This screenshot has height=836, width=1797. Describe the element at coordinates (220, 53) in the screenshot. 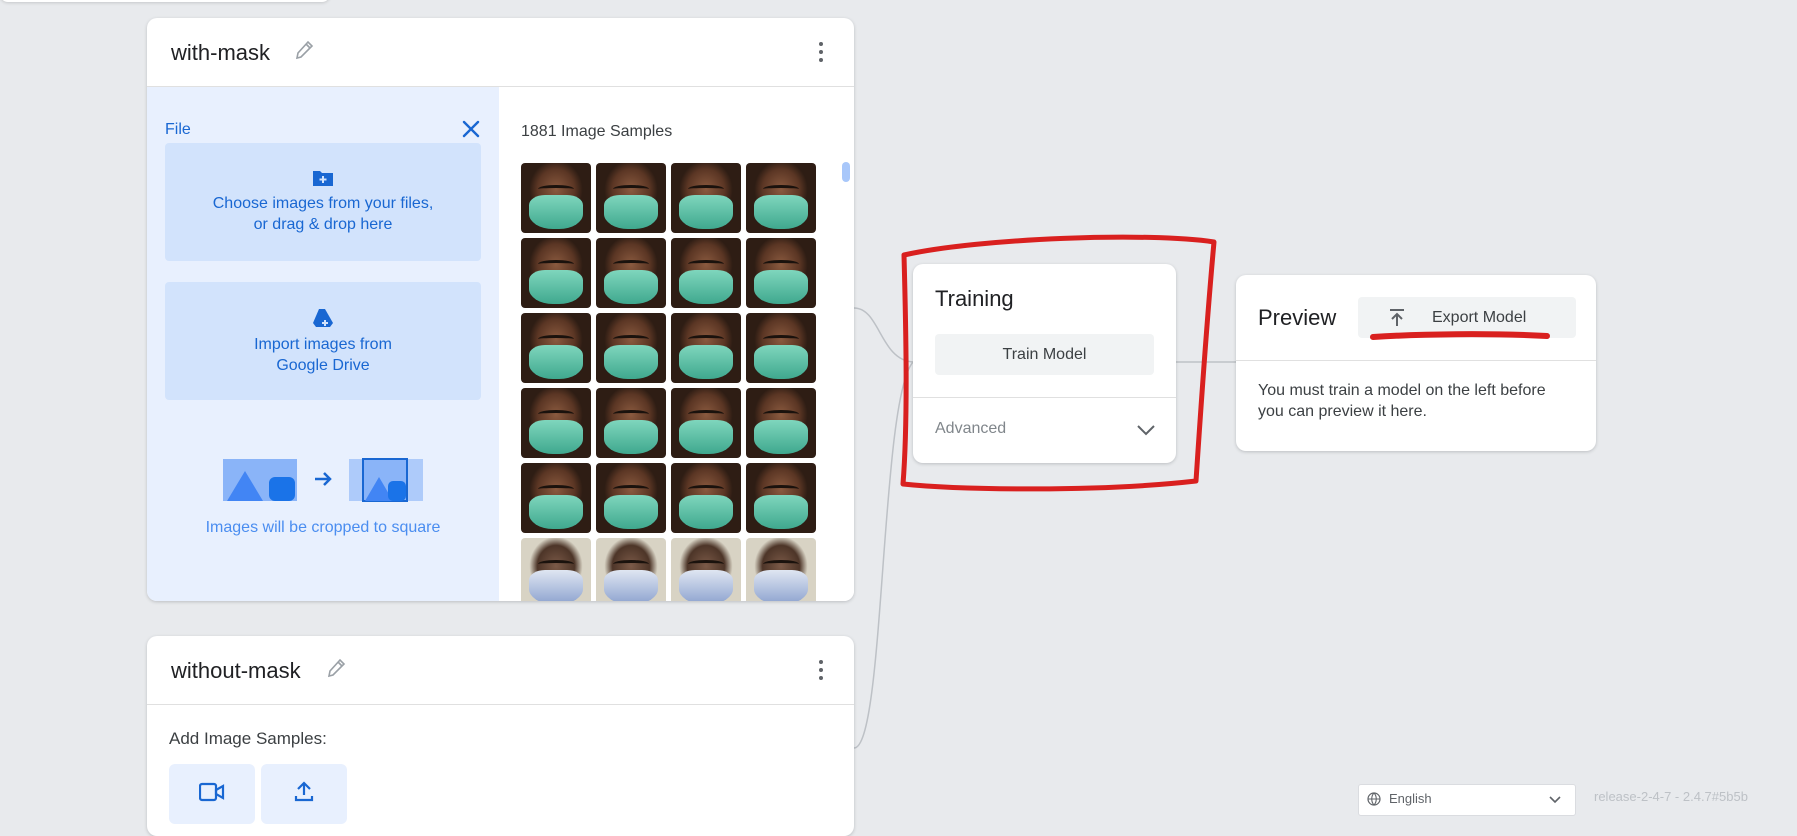

I see `class-name: with-mask` at that location.